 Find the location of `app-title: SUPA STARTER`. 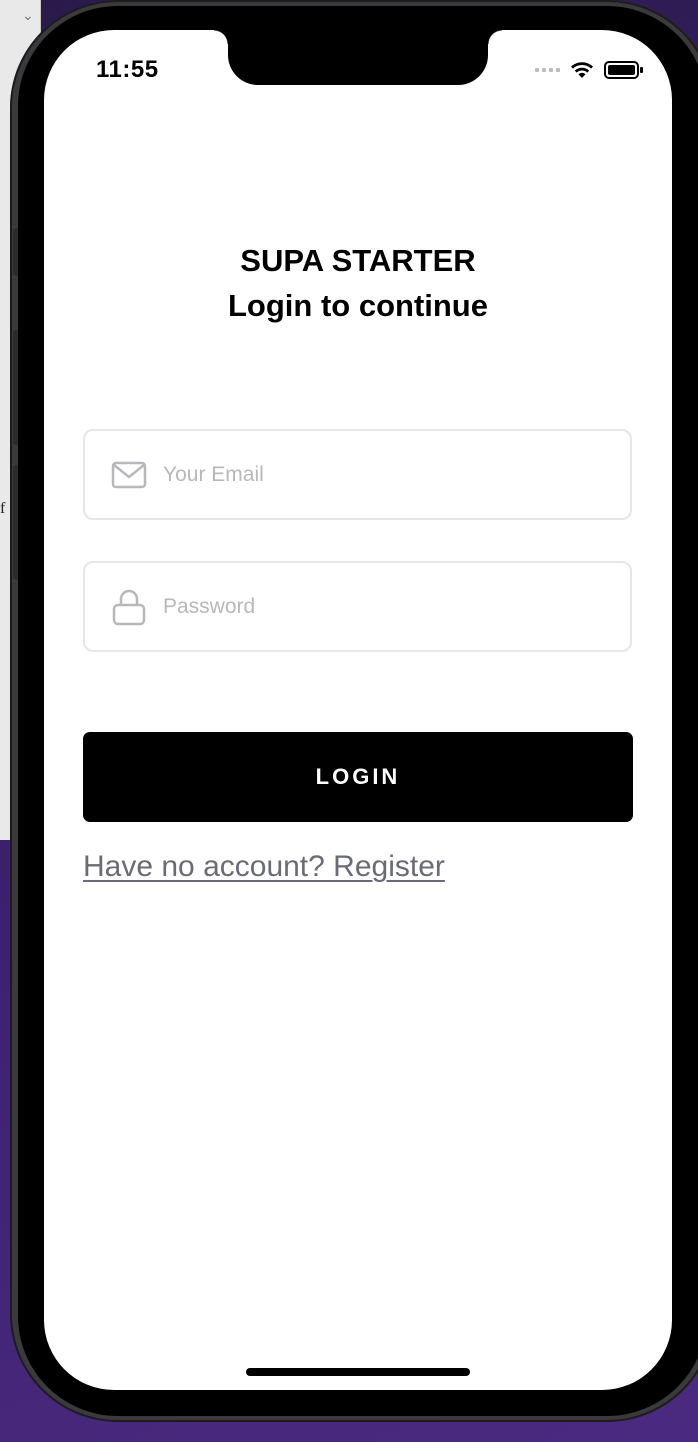

app-title: SUPA STARTER is located at coordinates (358, 260).